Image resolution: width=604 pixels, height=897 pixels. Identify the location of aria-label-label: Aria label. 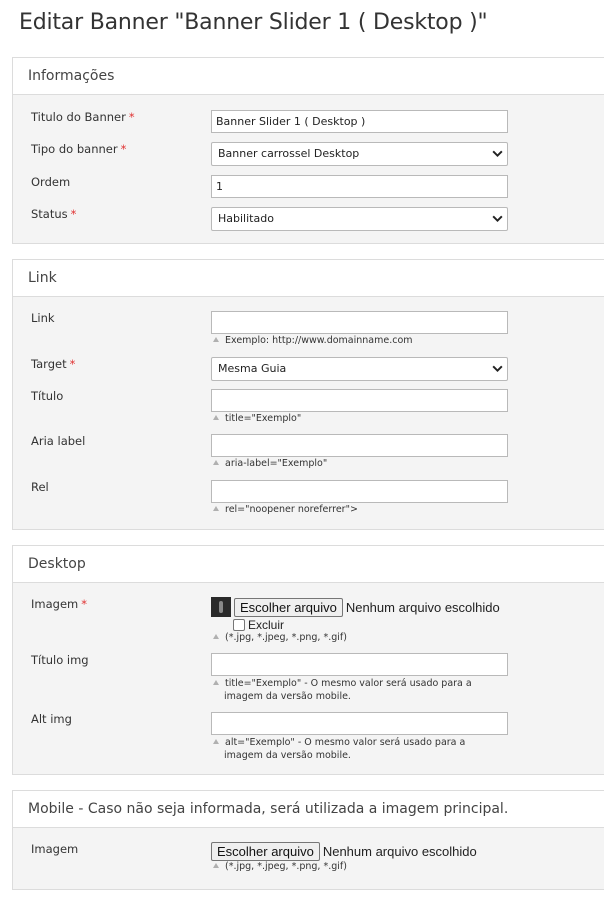
(58, 441).